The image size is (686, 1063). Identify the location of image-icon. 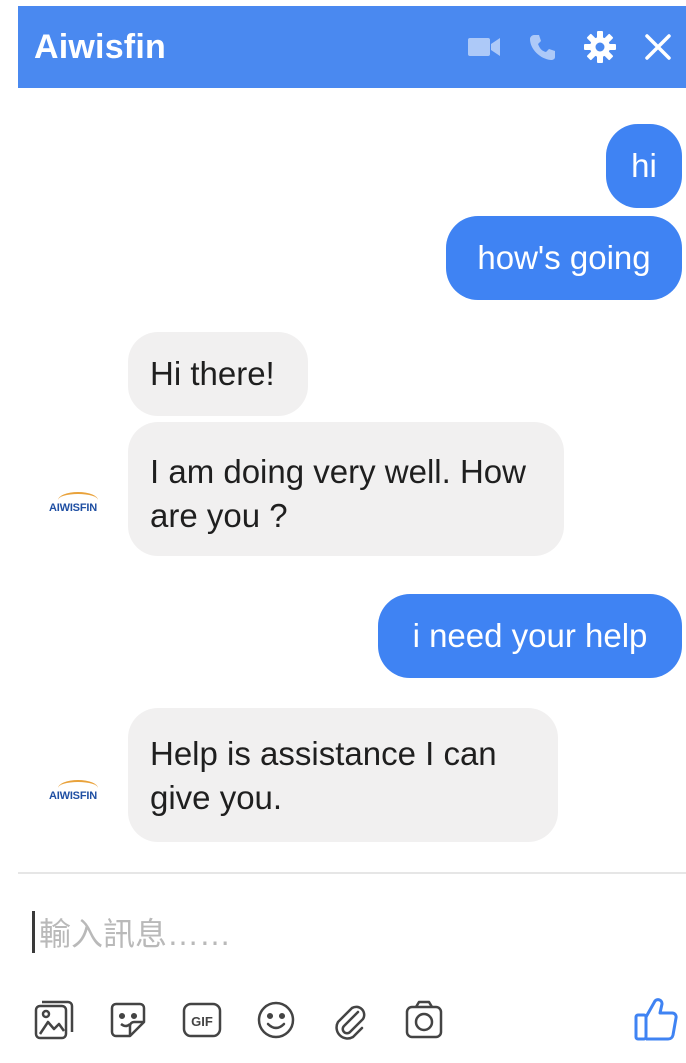
(54, 1020).